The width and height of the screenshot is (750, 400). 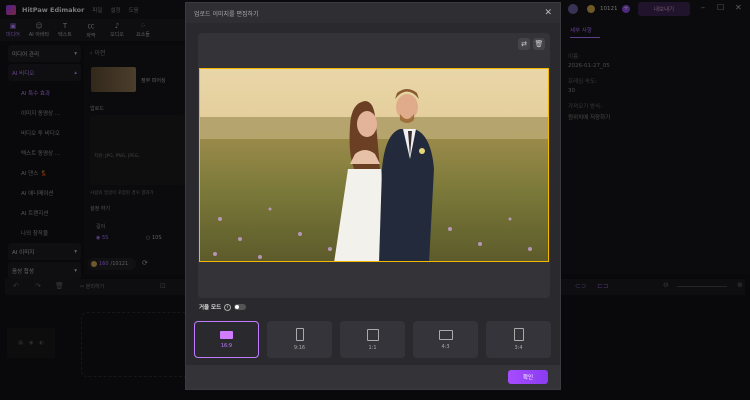 I want to click on chevron-down-icon: ▾, so click(x=75, y=53).